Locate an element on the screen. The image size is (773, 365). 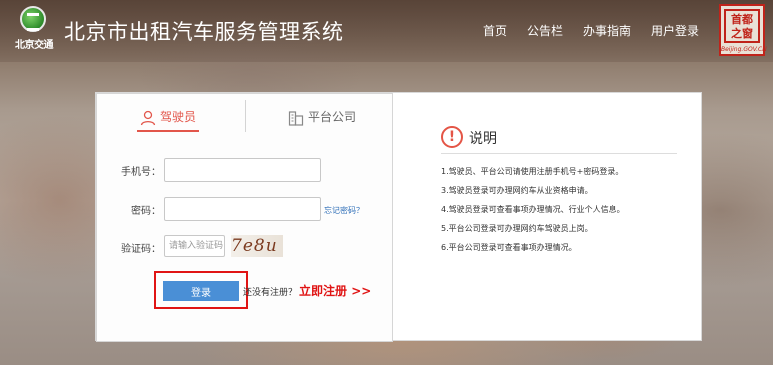
login-button-highlight: 登录 is located at coordinates (201, 290).